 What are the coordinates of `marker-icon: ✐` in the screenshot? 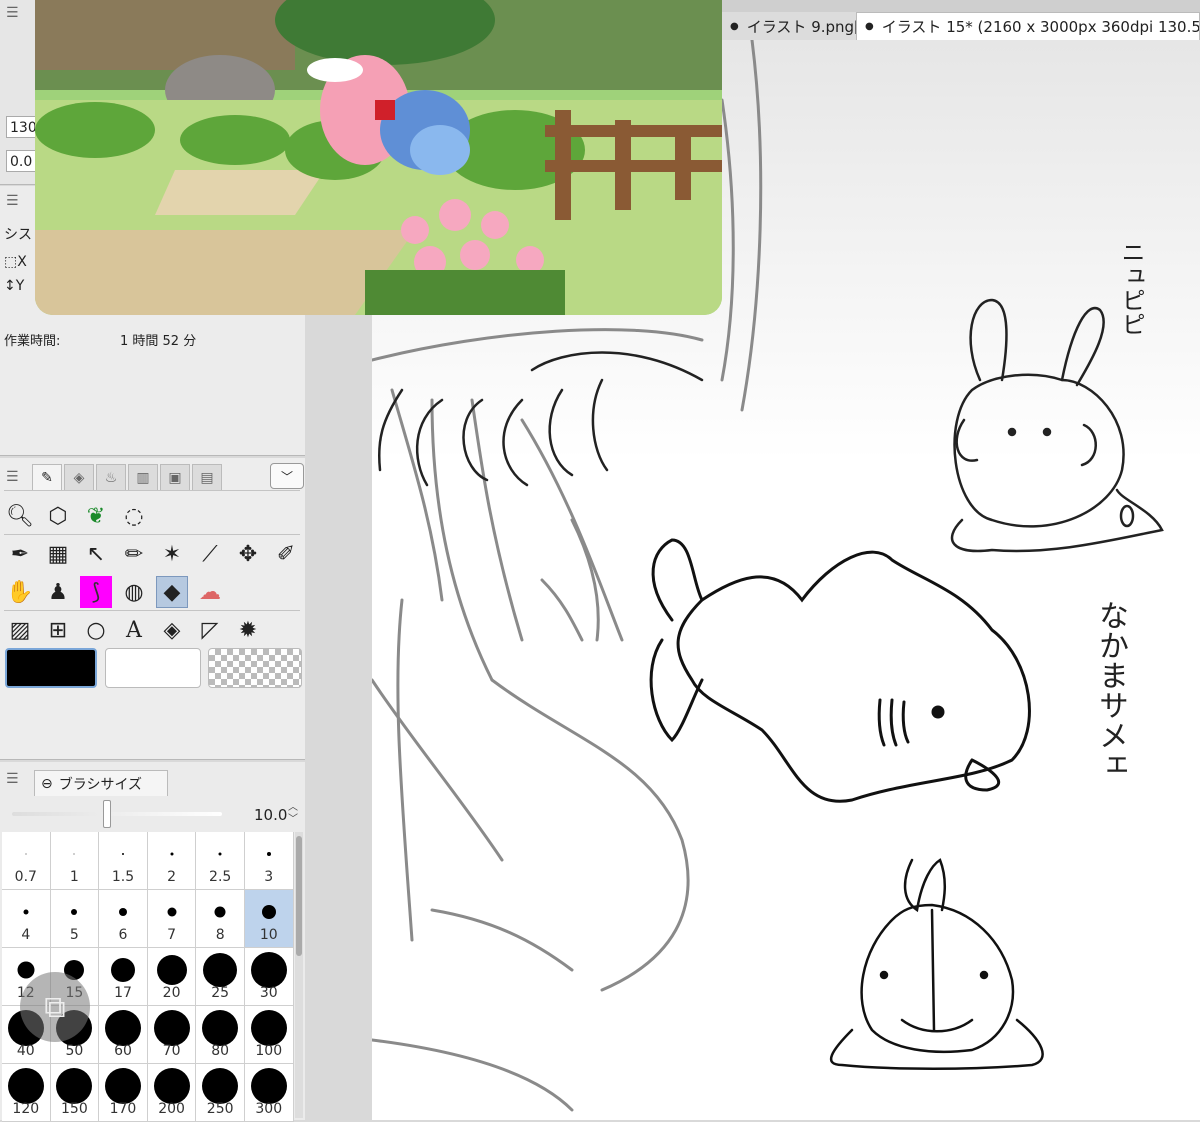 It's located at (286, 554).